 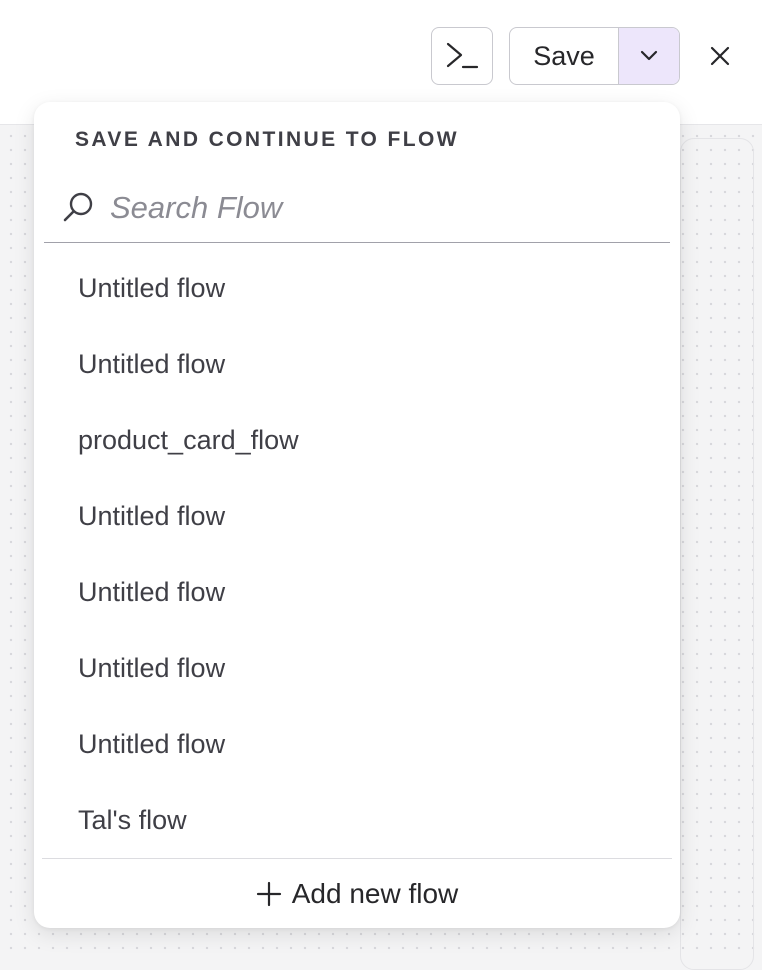 I want to click on save-options-button, so click(x=649, y=56).